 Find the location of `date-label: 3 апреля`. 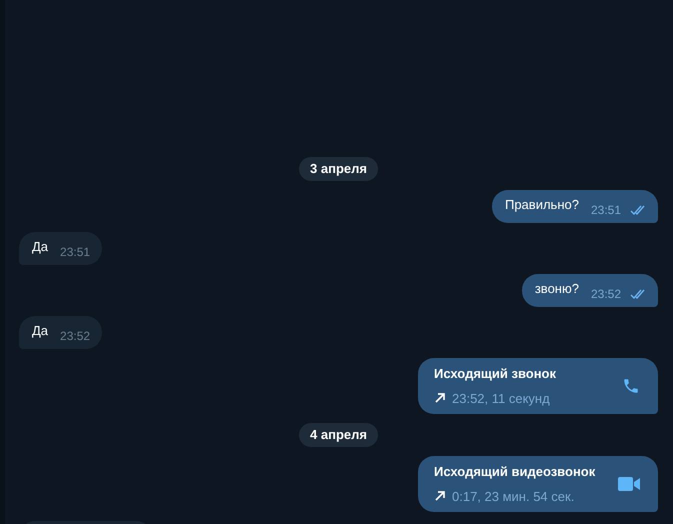

date-label: 3 апреля is located at coordinates (338, 169).